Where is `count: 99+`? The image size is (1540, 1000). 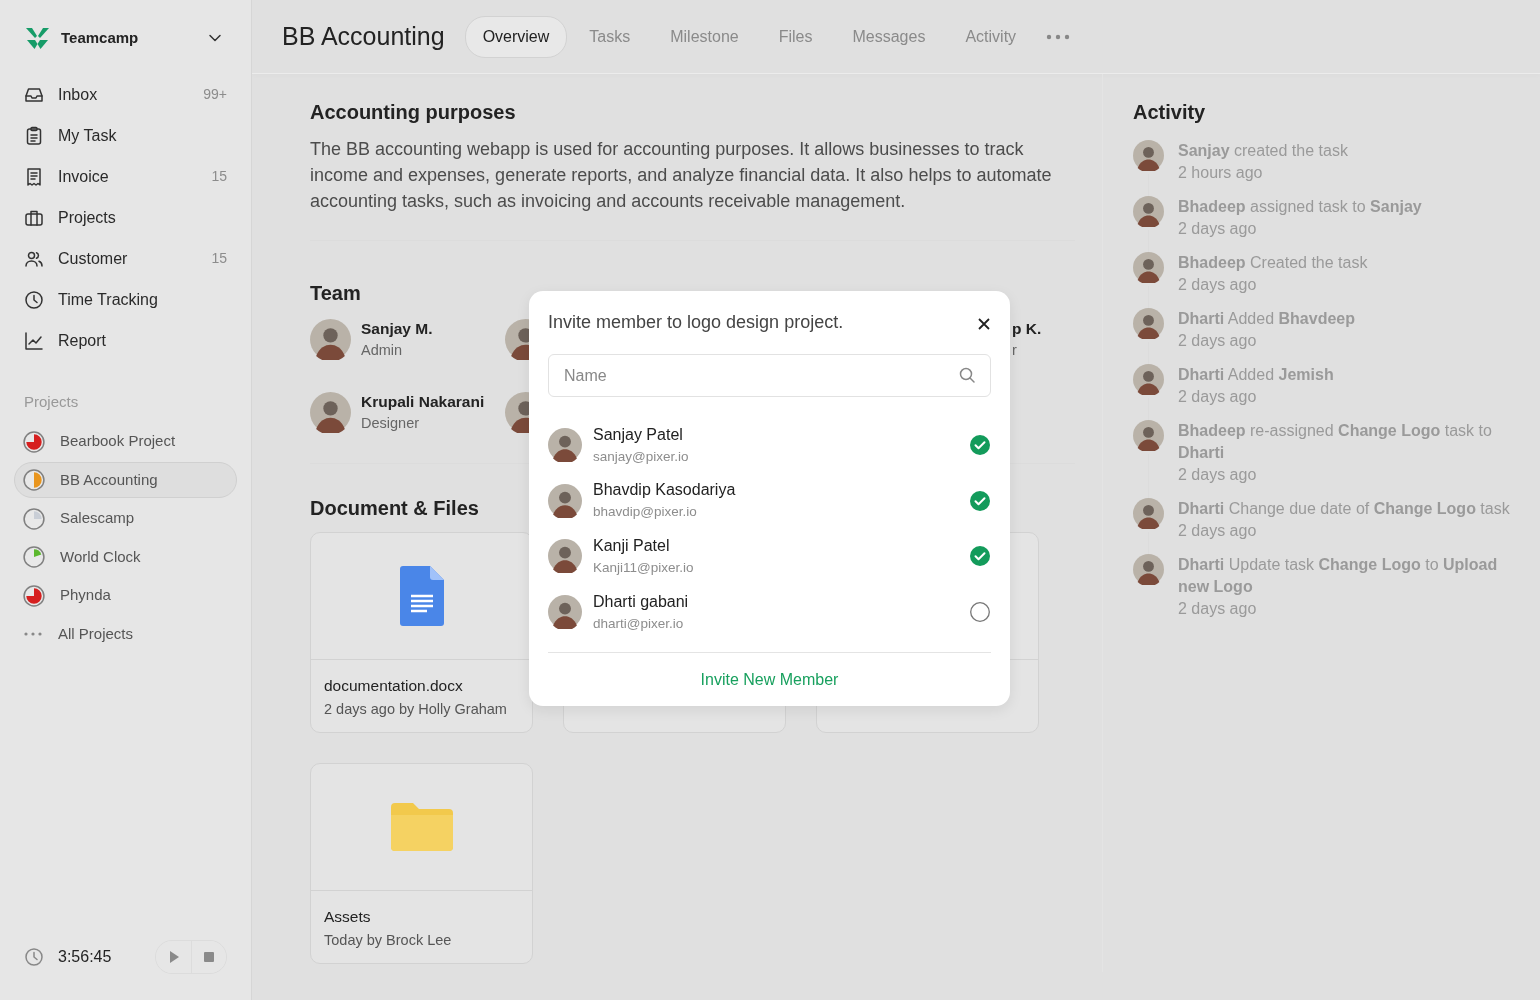 count: 99+ is located at coordinates (215, 94).